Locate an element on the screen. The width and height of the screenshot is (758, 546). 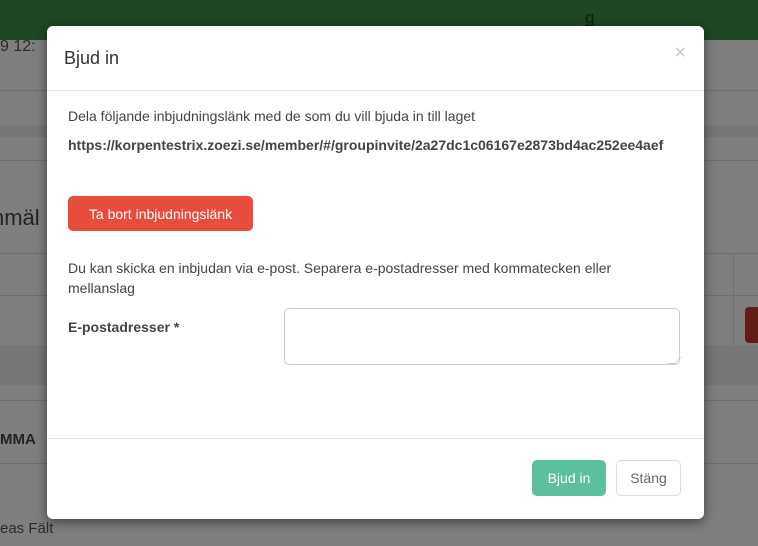
close-button: Stäng is located at coordinates (648, 478).